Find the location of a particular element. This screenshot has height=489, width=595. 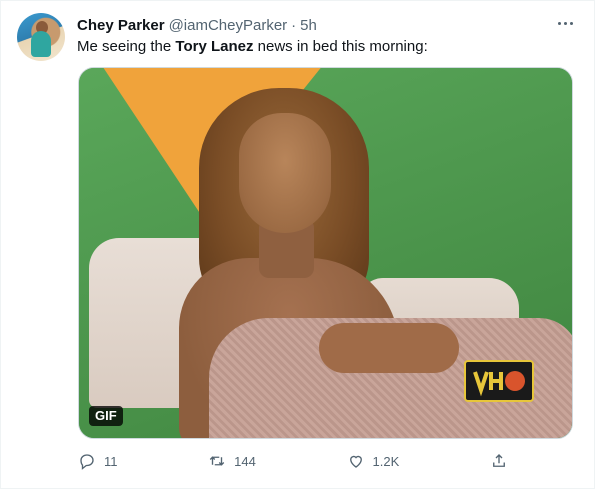

avatar is located at coordinates (41, 37).